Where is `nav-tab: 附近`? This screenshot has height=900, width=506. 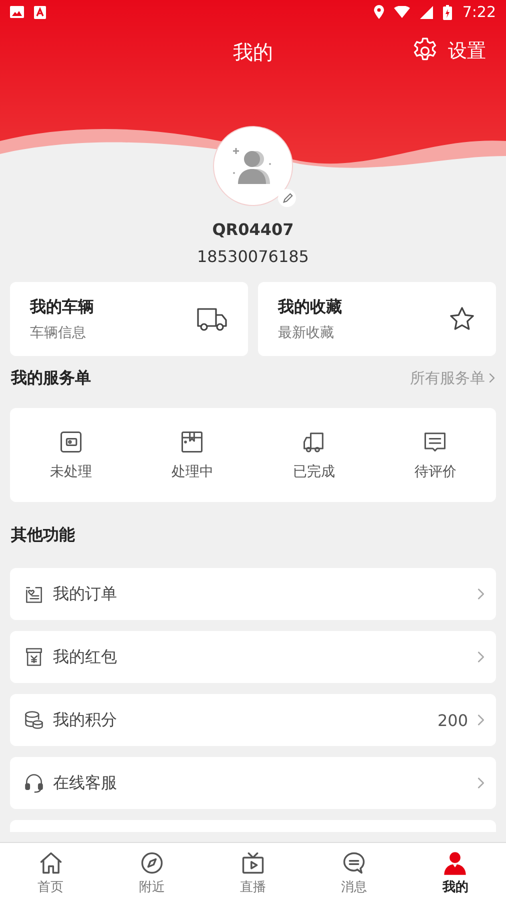 nav-tab: 附近 is located at coordinates (151, 871).